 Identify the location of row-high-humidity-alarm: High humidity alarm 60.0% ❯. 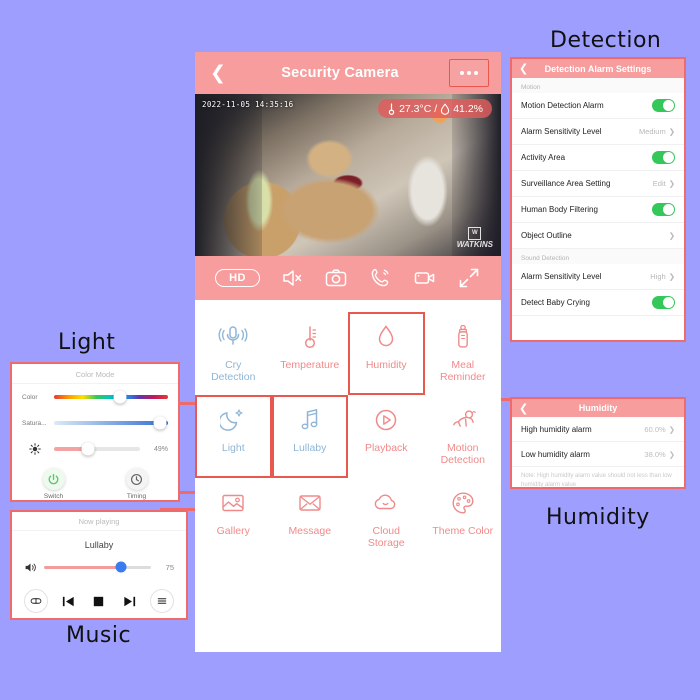
(598, 429).